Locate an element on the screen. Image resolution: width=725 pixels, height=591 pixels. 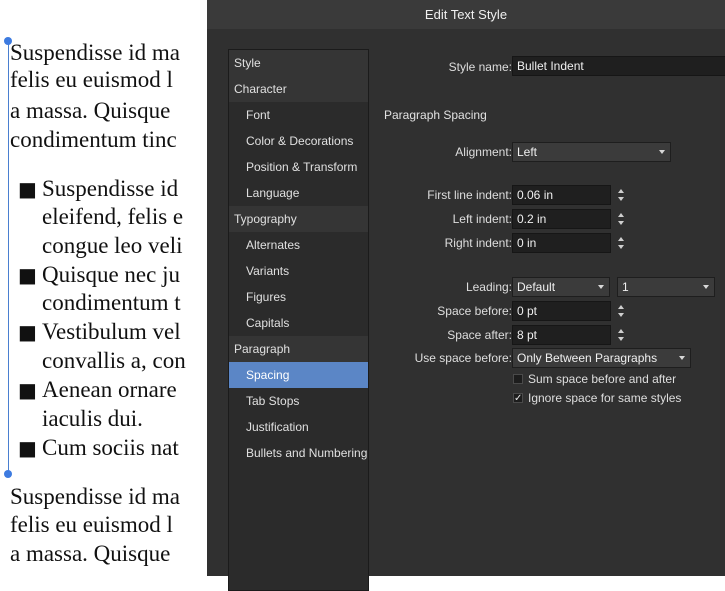
sidebar-item-color-decorations: Color & Decorations is located at coordinates (298, 141).